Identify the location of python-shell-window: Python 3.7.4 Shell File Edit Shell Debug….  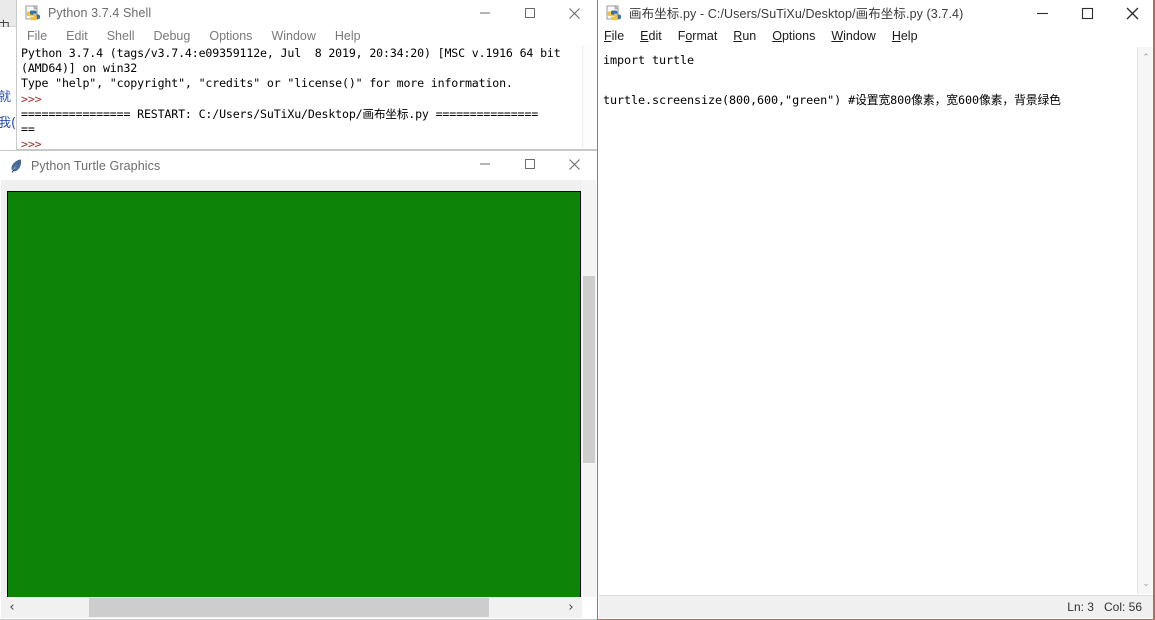
(307, 75).